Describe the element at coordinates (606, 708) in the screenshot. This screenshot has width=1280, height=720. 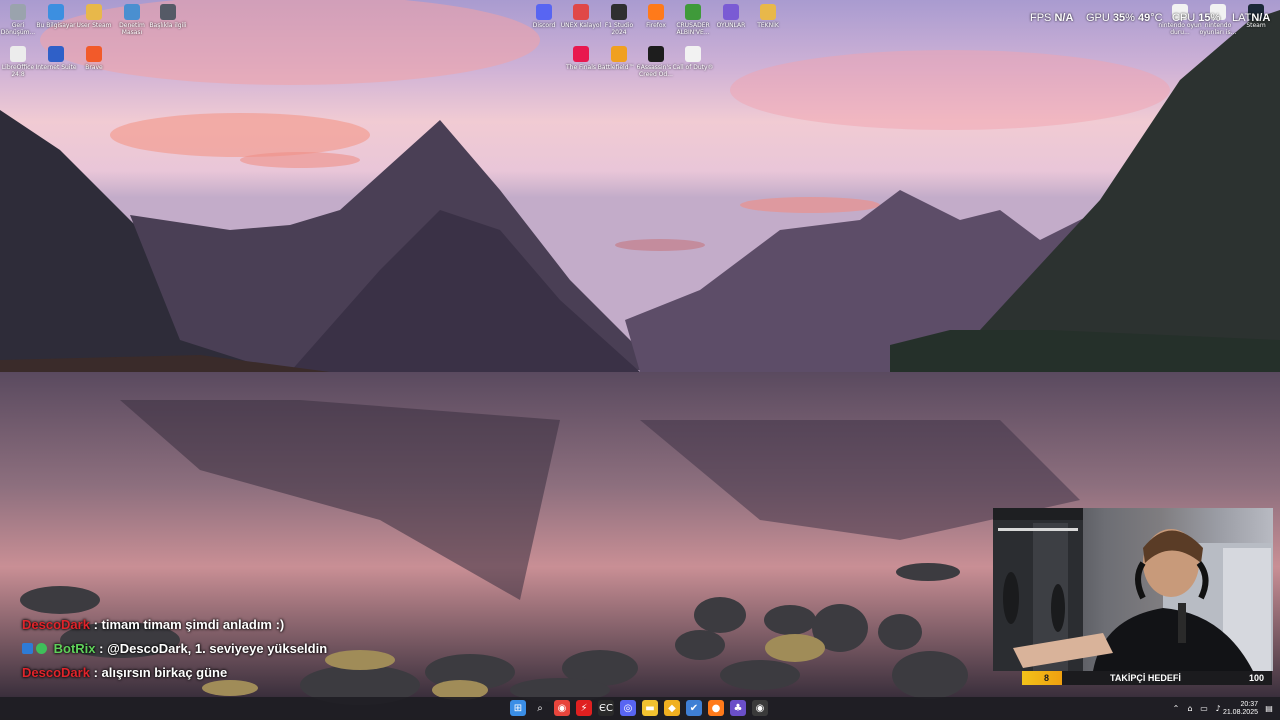
I see `app-ec-icon: ЄC` at that location.